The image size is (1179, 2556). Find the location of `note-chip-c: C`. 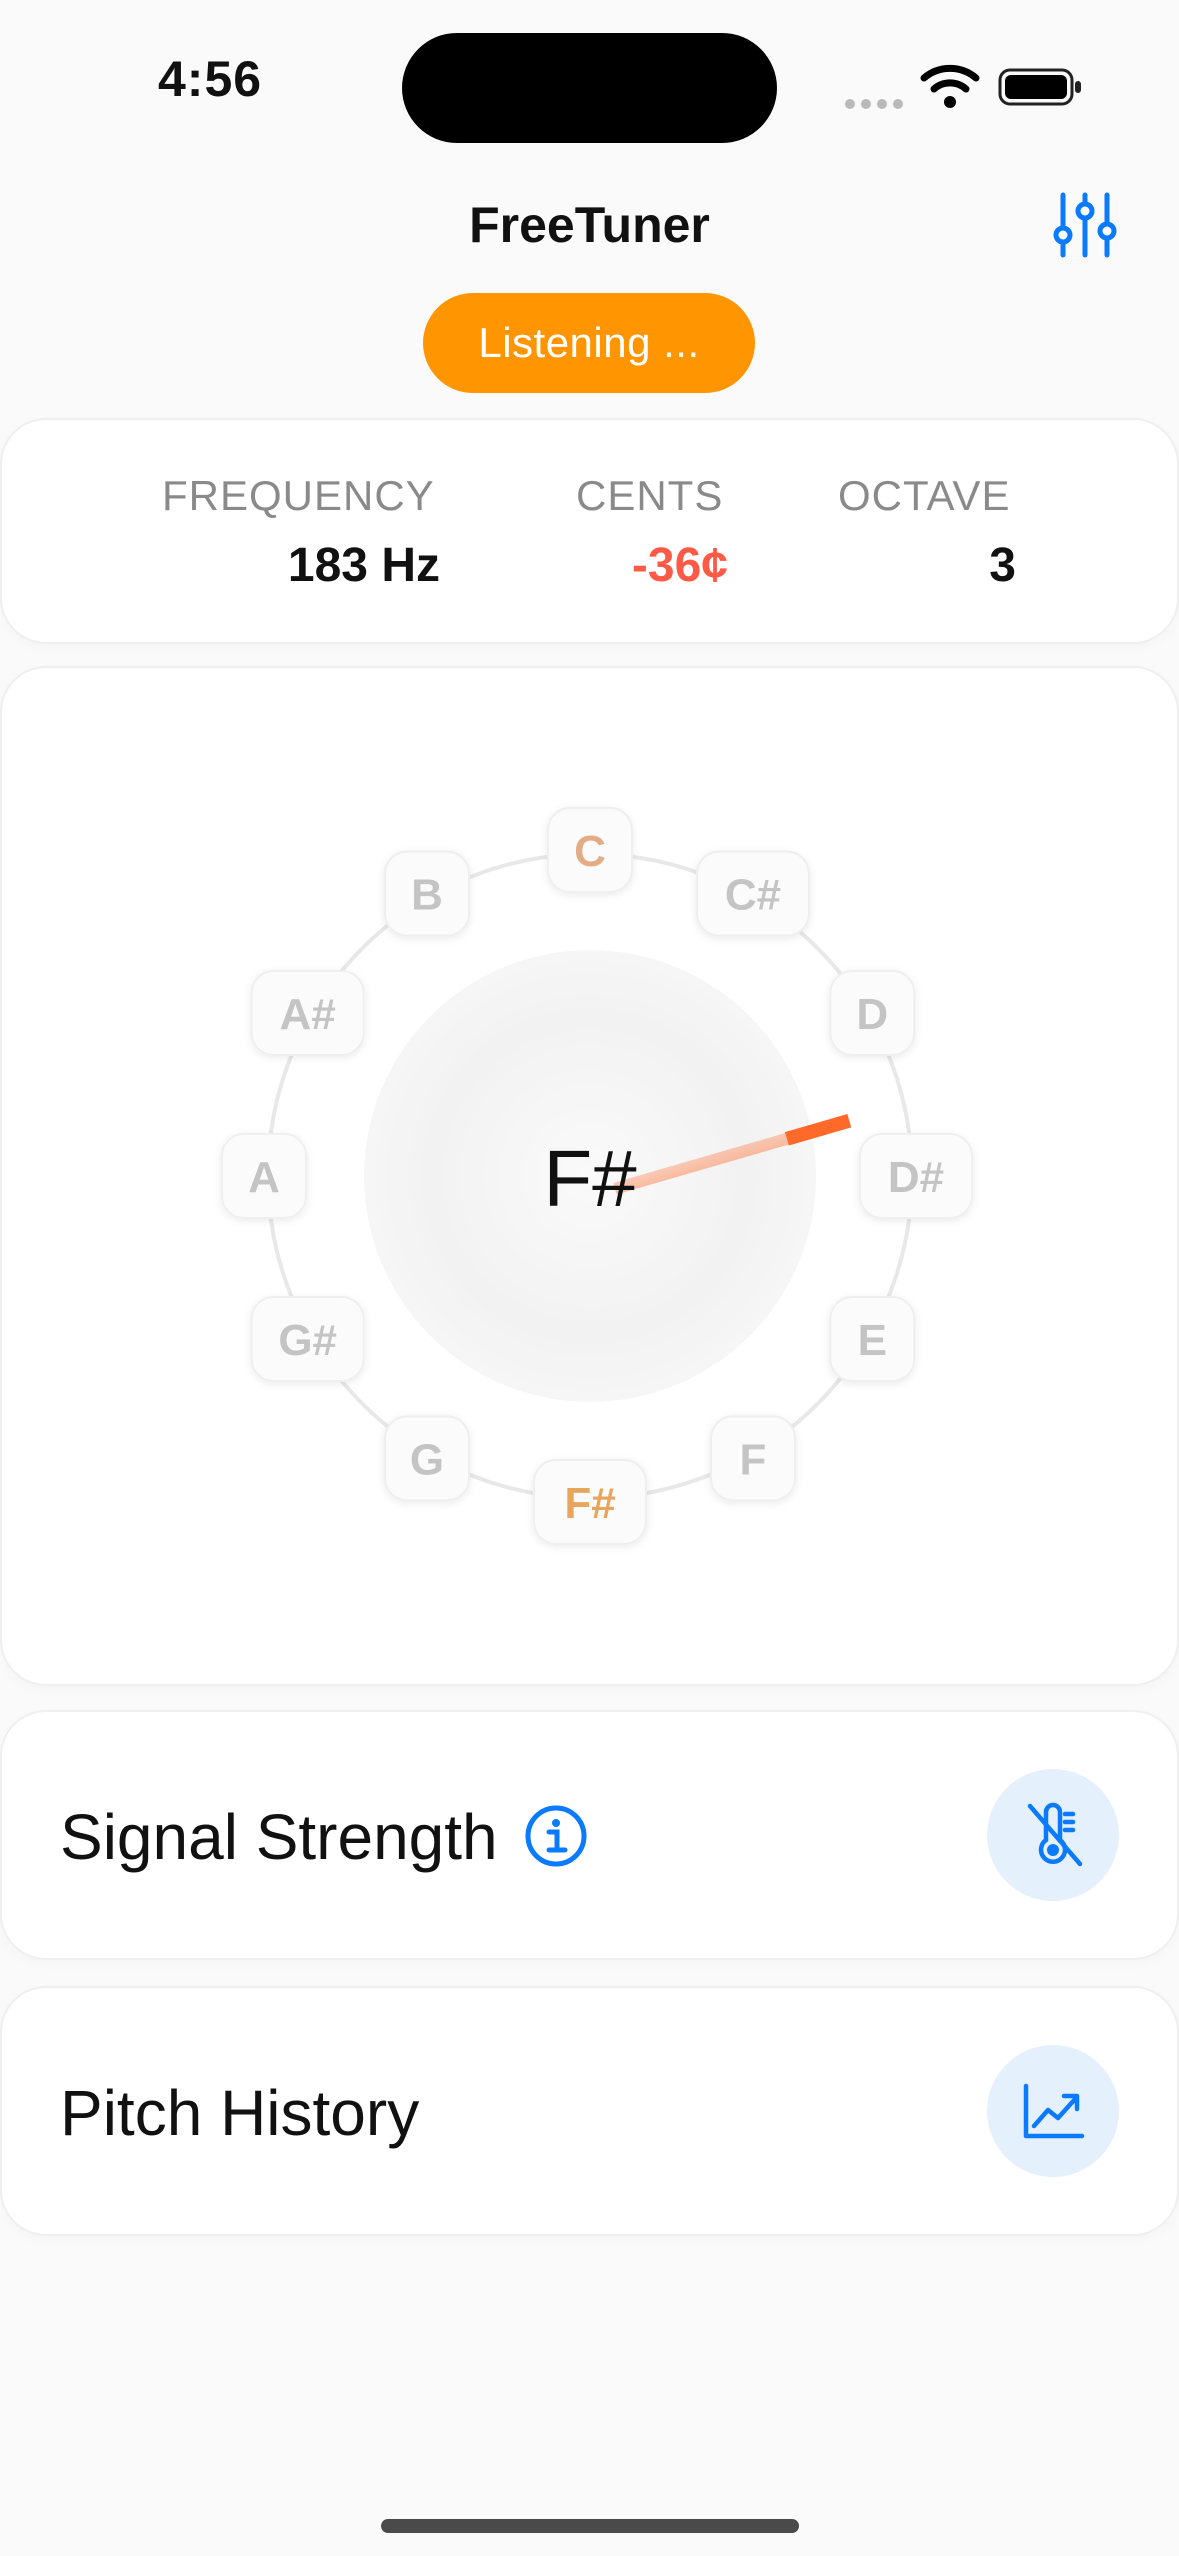

note-chip-c: C is located at coordinates (590, 850).